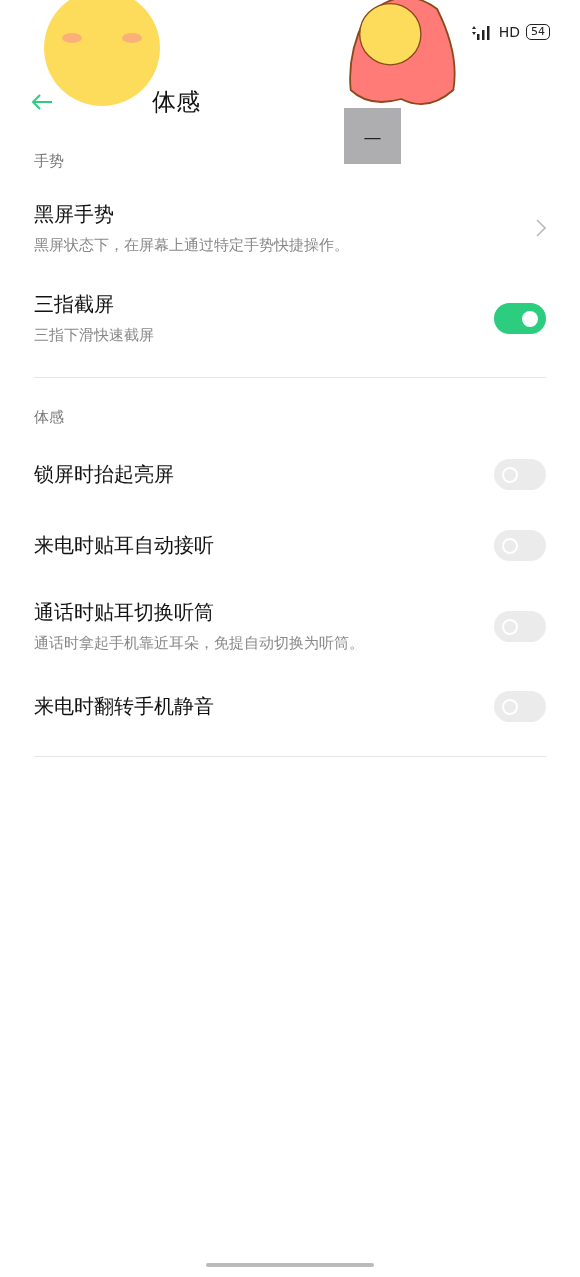 The height and width of the screenshot is (1277, 580). I want to click on setting-description: 黑屏状态下，在屏幕上通过特定手势快捷操作。, so click(192, 245).